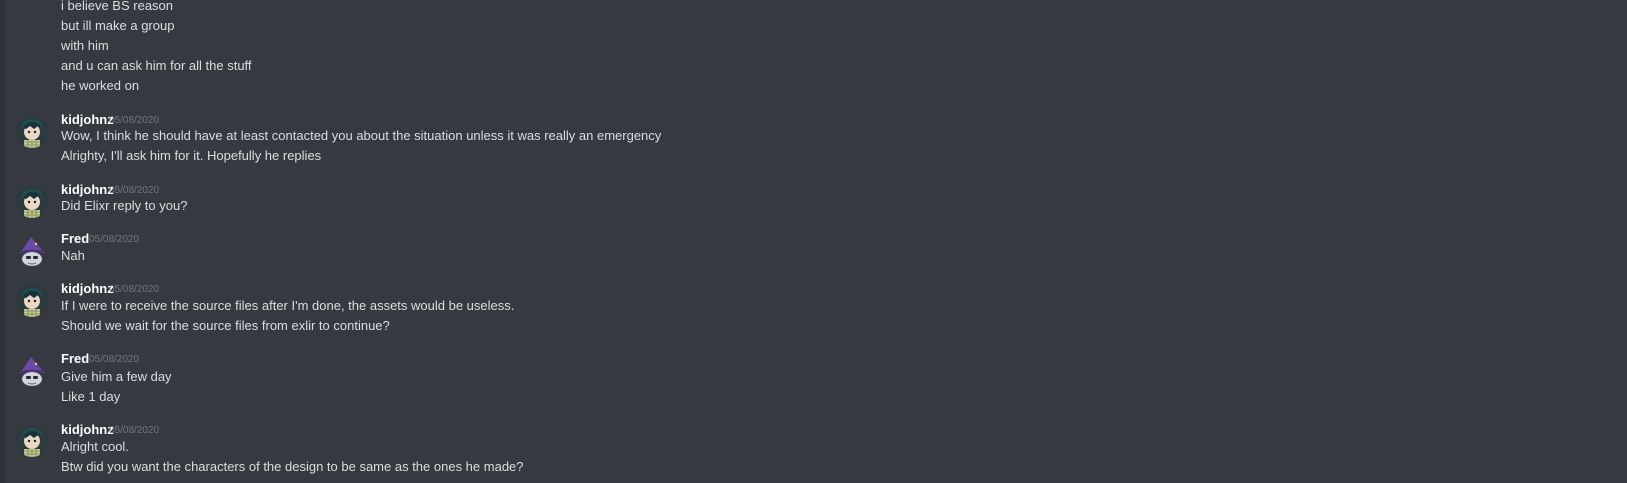 This screenshot has width=1627, height=483. Describe the element at coordinates (91, 396) in the screenshot. I see `message-line: Like 1 day` at that location.